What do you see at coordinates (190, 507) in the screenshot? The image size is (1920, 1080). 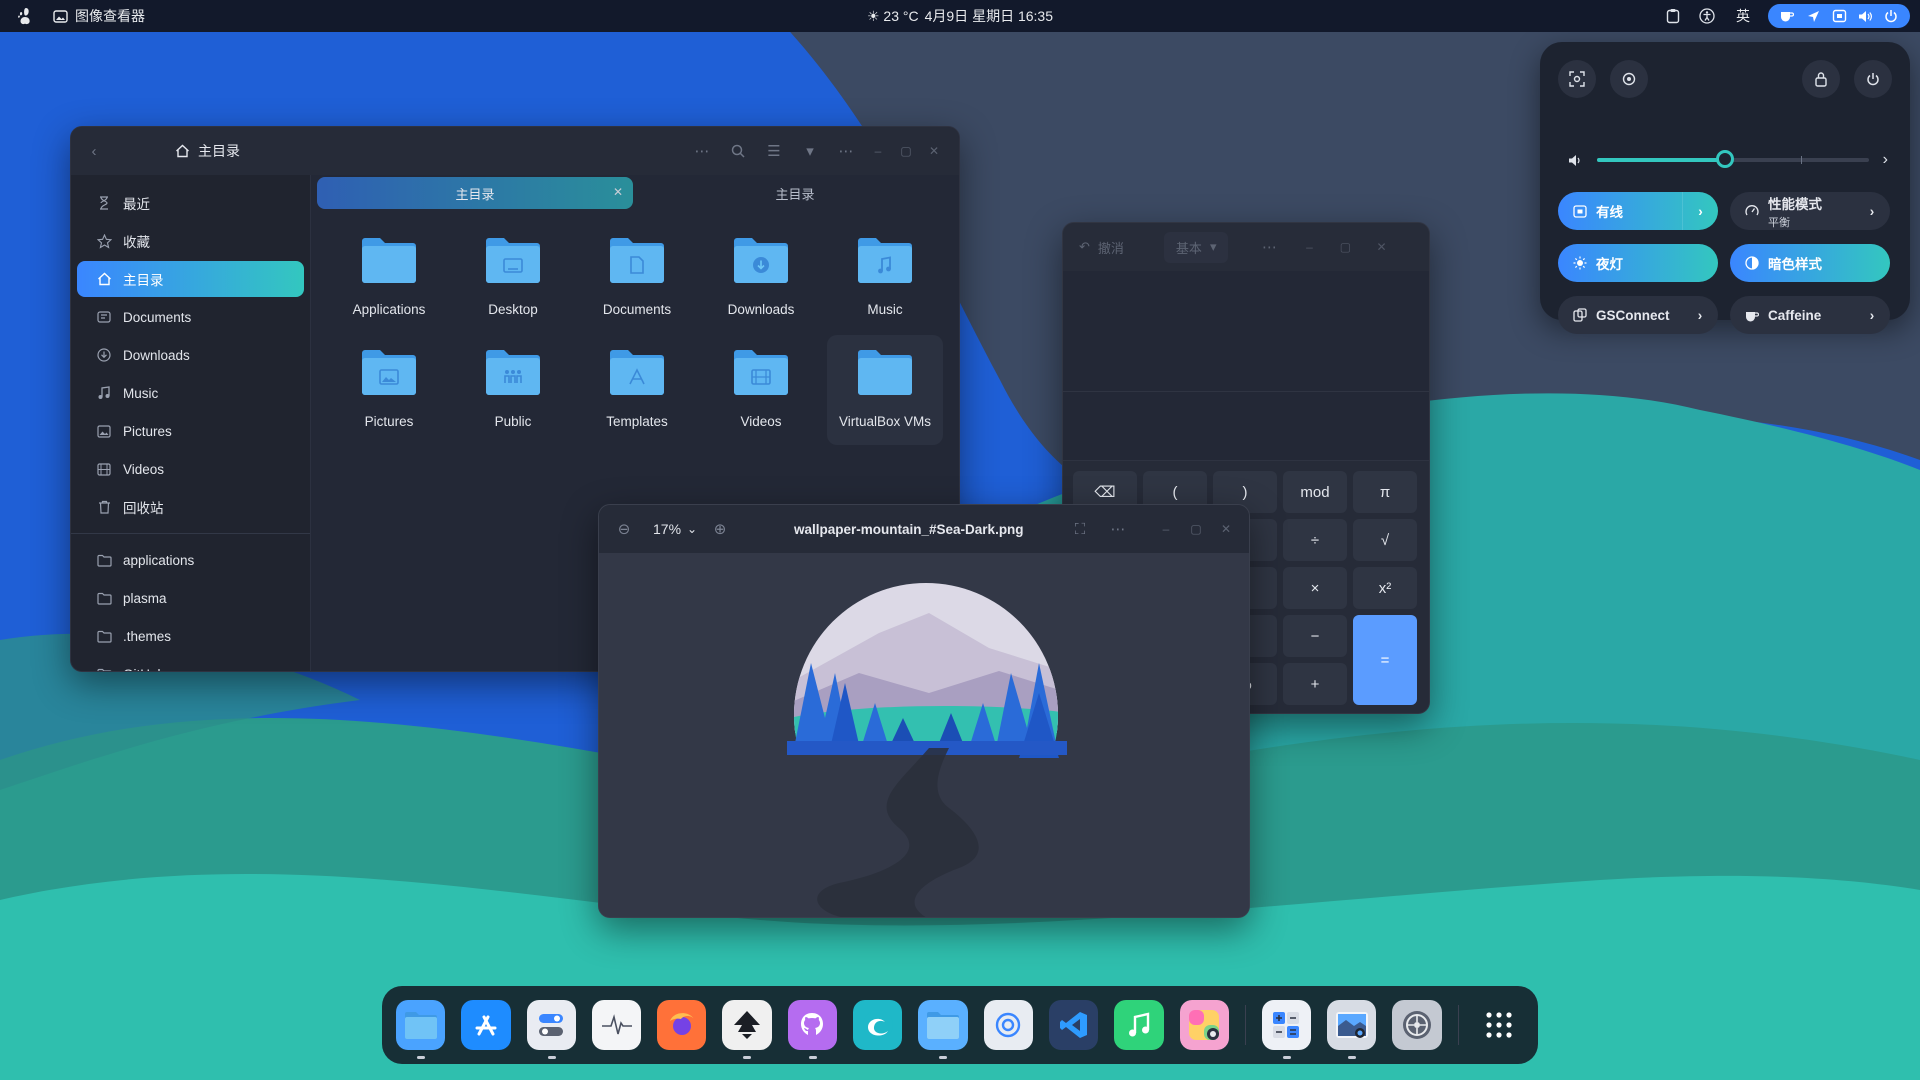 I see `sidebar-item--: 回收站` at bounding box center [190, 507].